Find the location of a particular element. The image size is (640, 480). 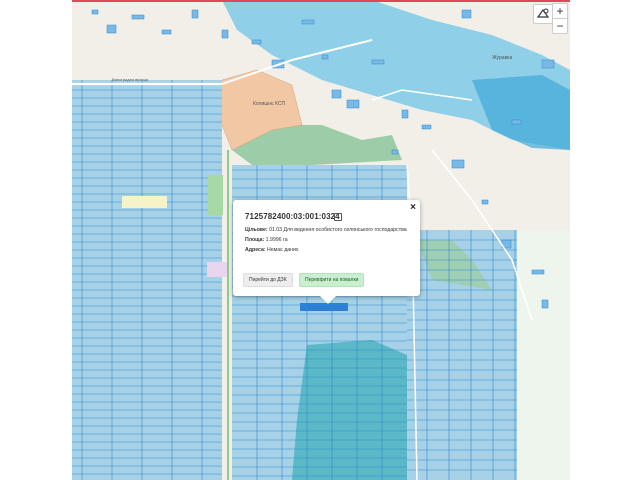

layers-icon is located at coordinates (543, 13).